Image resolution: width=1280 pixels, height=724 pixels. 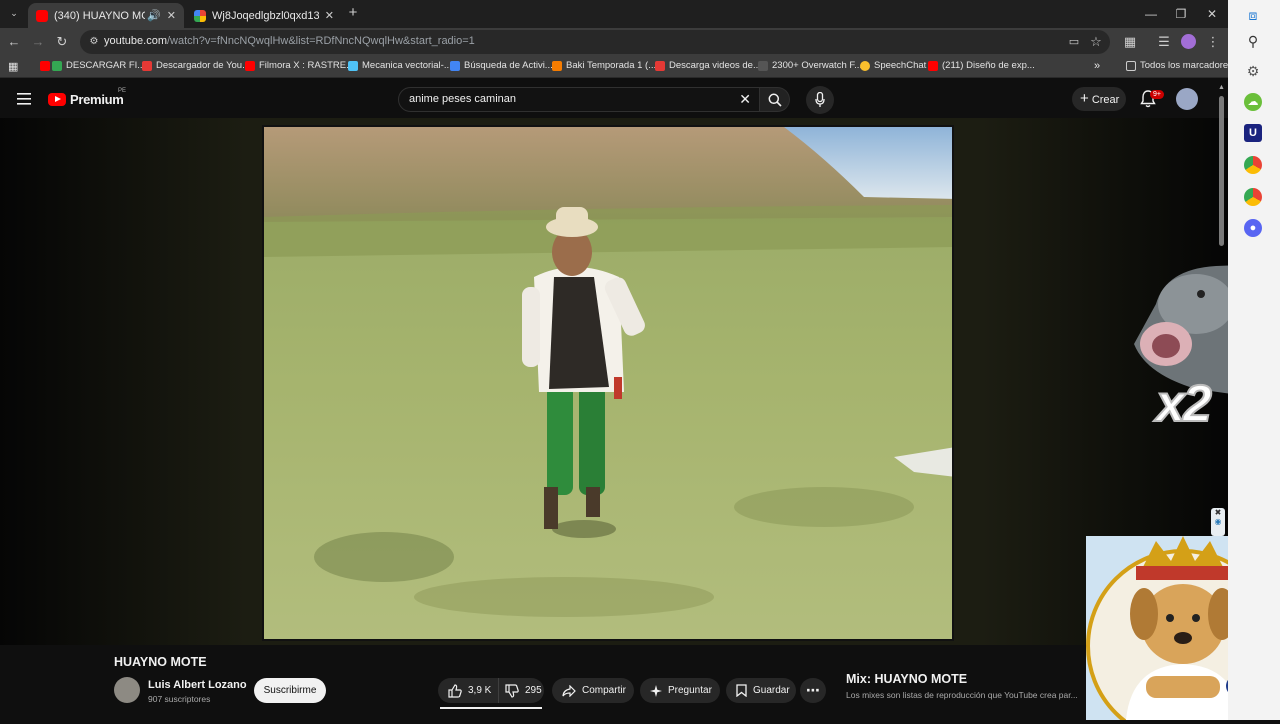 What do you see at coordinates (1221, 87) in the screenshot?
I see `scroll-up-icon: ▲` at bounding box center [1221, 87].